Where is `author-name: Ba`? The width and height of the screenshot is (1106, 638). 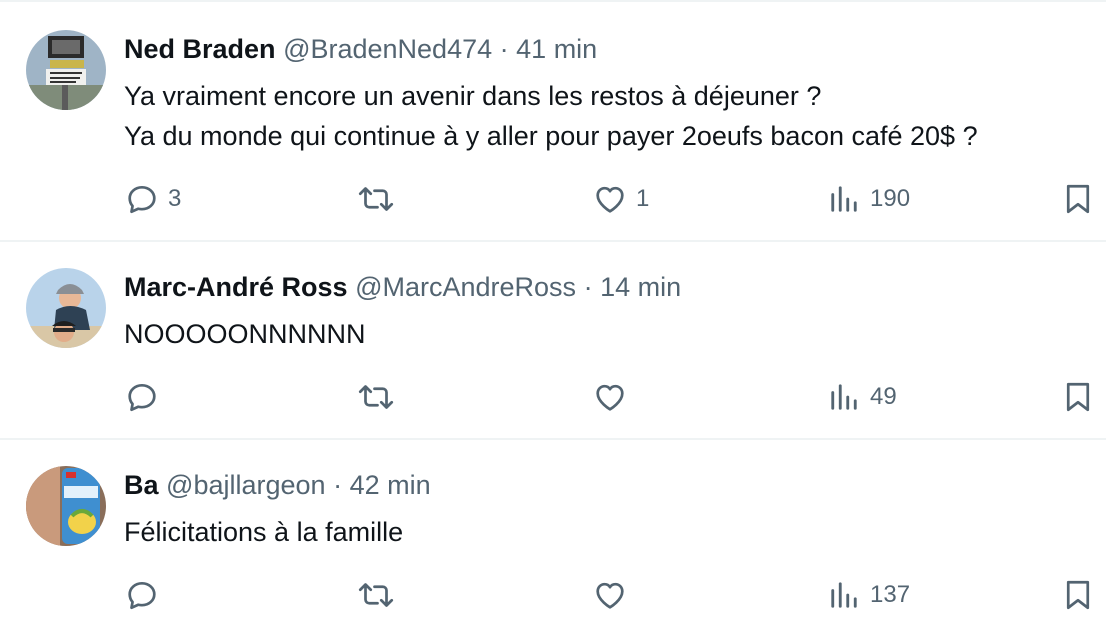
author-name: Ba is located at coordinates (141, 485).